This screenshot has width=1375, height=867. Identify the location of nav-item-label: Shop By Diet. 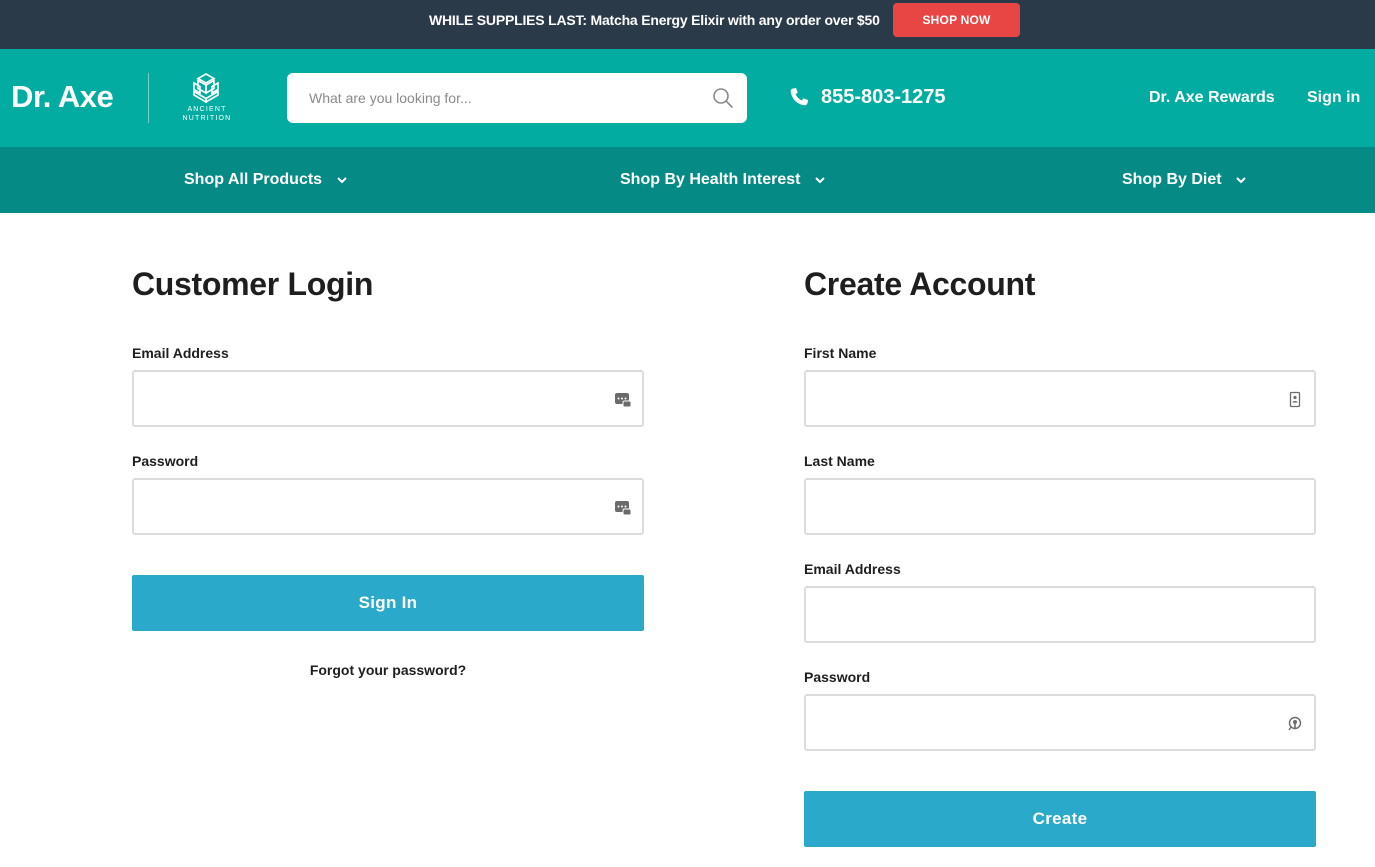
(1172, 179).